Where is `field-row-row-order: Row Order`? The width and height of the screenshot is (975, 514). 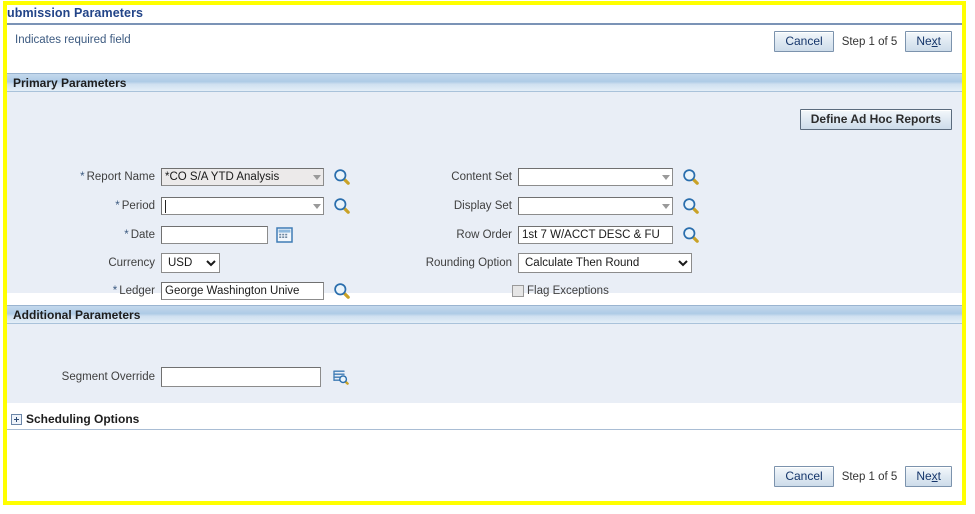
field-row-row-order: Row Order is located at coordinates (533, 235).